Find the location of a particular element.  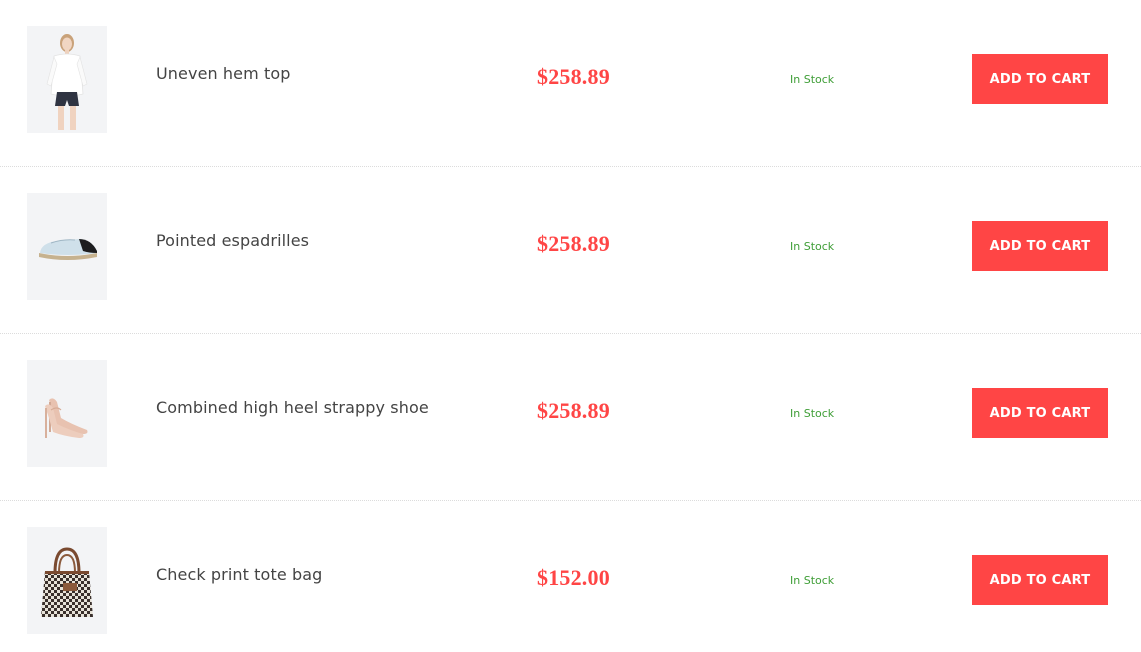

tote-bag-icon is located at coordinates (67, 580).